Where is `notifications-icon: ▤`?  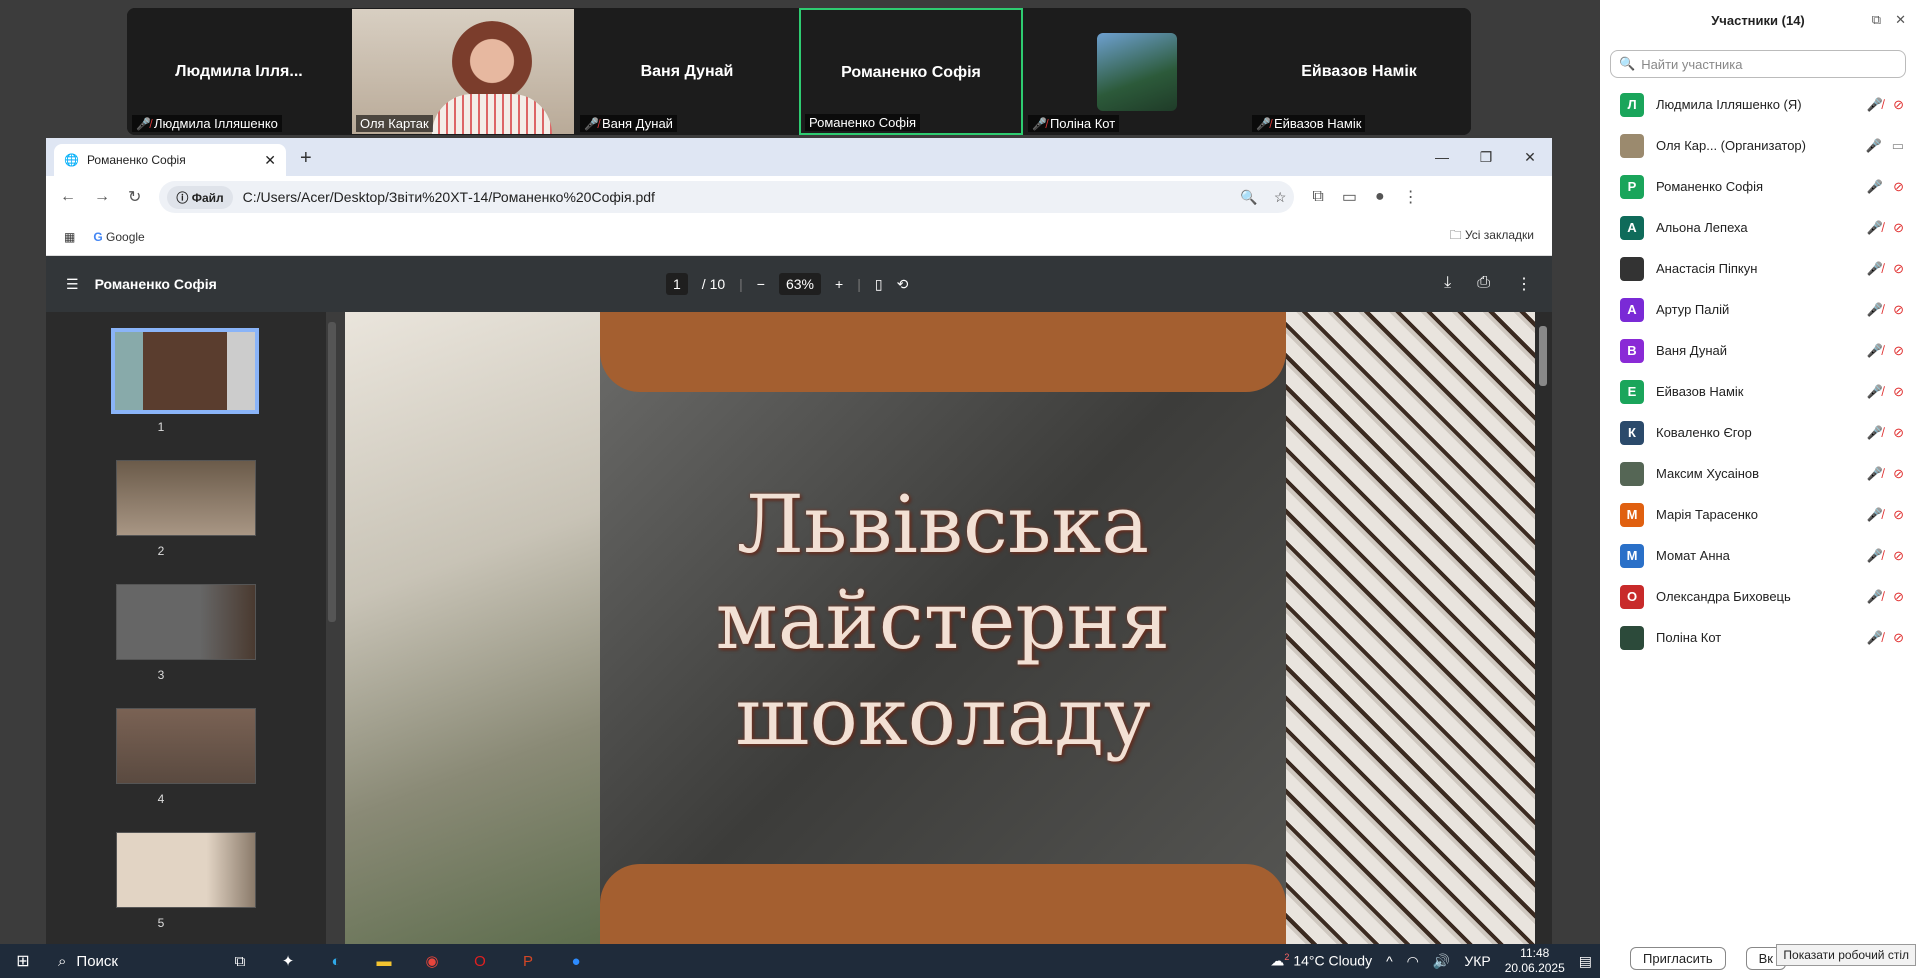 notifications-icon: ▤ is located at coordinates (1585, 961).